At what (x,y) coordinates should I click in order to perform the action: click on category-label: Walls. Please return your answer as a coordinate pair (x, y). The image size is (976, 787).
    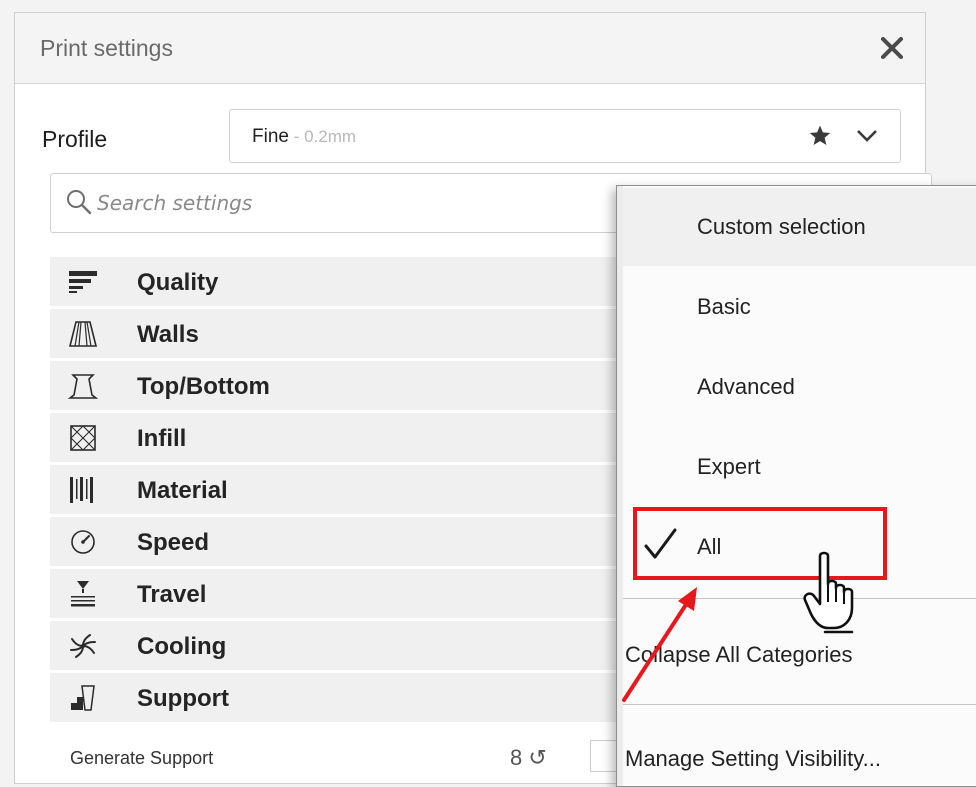
    Looking at the image, I should click on (168, 334).